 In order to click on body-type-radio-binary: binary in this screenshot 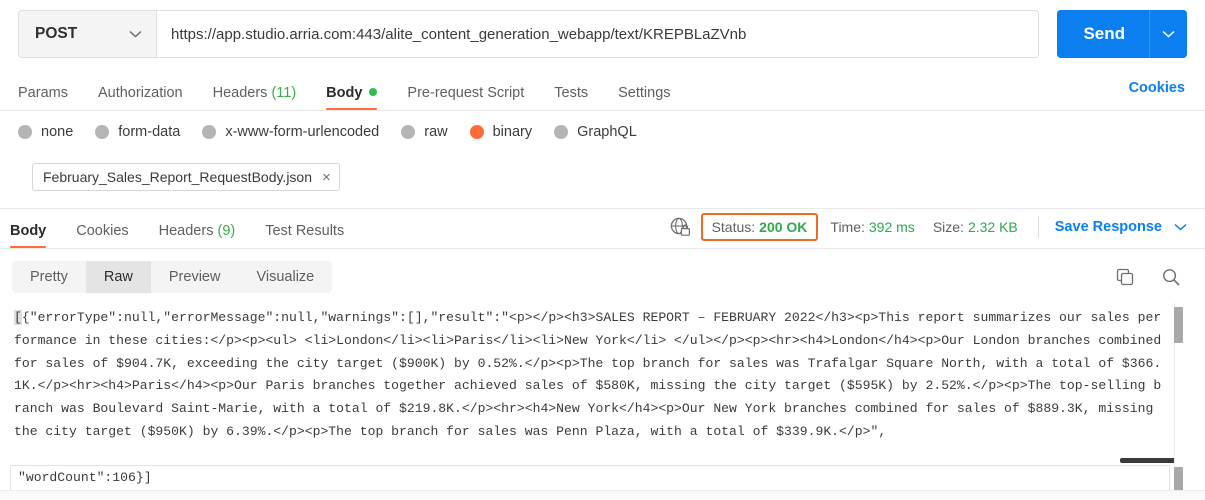, I will do `click(501, 132)`.